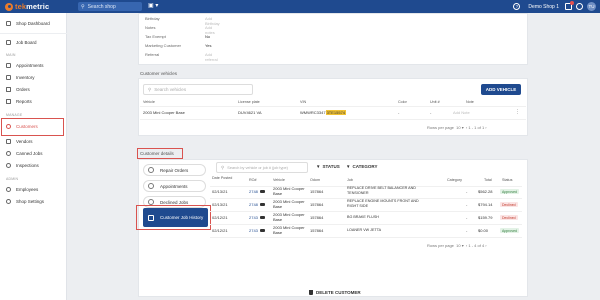  What do you see at coordinates (454, 180) in the screenshot?
I see `col-category: Category` at bounding box center [454, 180].